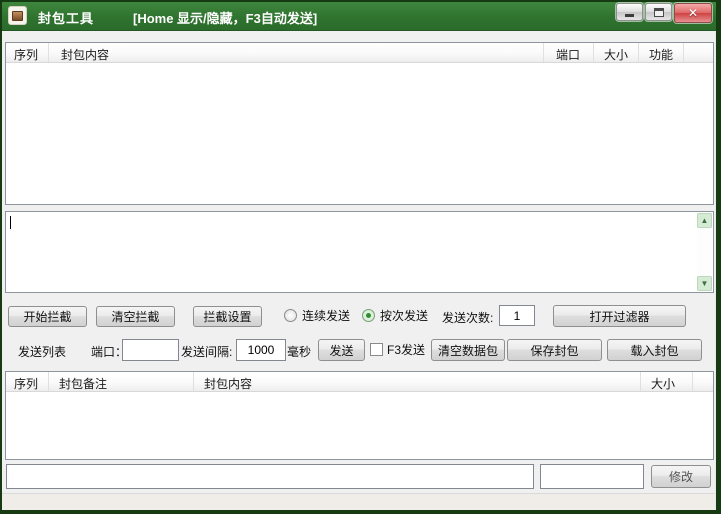 This screenshot has height=514, width=721. Describe the element at coordinates (376, 349) in the screenshot. I see `f3-checkbox-box` at that location.